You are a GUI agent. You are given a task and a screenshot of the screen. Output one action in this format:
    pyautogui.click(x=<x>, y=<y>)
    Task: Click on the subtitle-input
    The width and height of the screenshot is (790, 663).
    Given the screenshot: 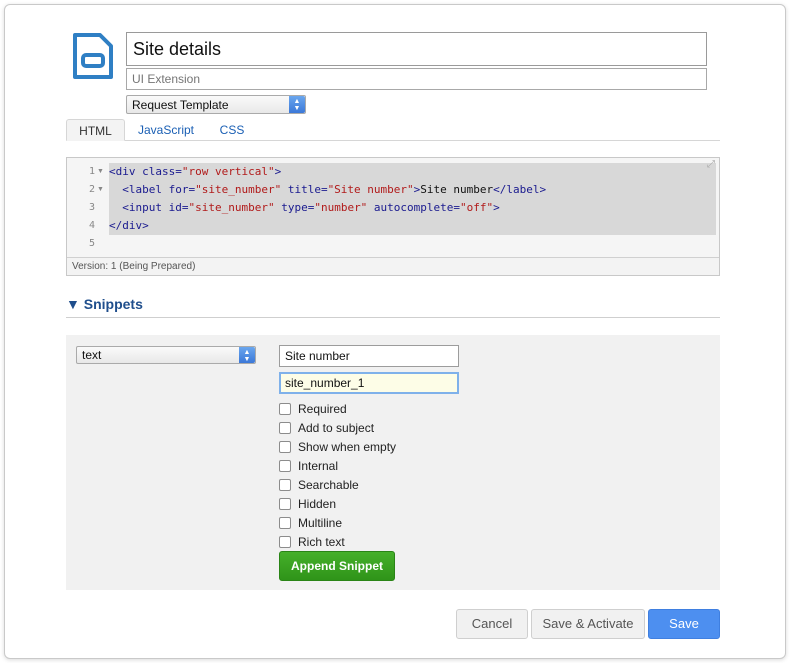 What is the action you would take?
    pyautogui.click(x=416, y=79)
    